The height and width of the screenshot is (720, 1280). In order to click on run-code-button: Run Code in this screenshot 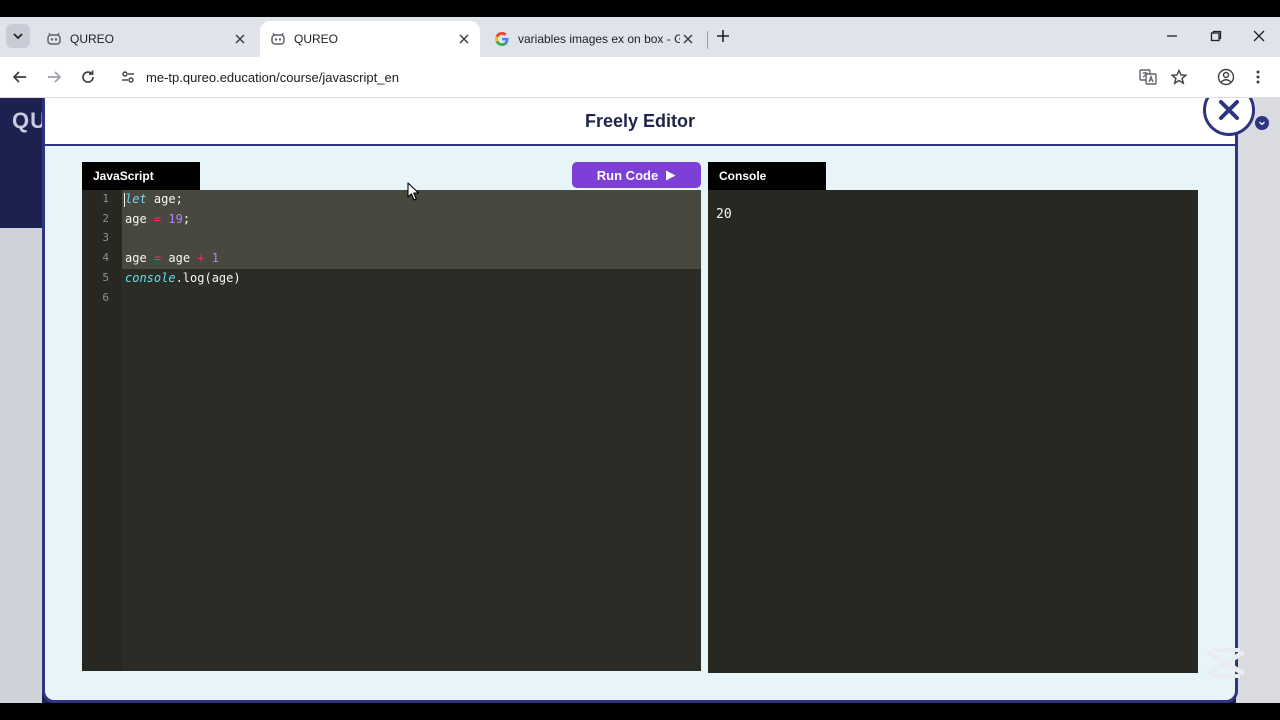, I will do `click(636, 175)`.